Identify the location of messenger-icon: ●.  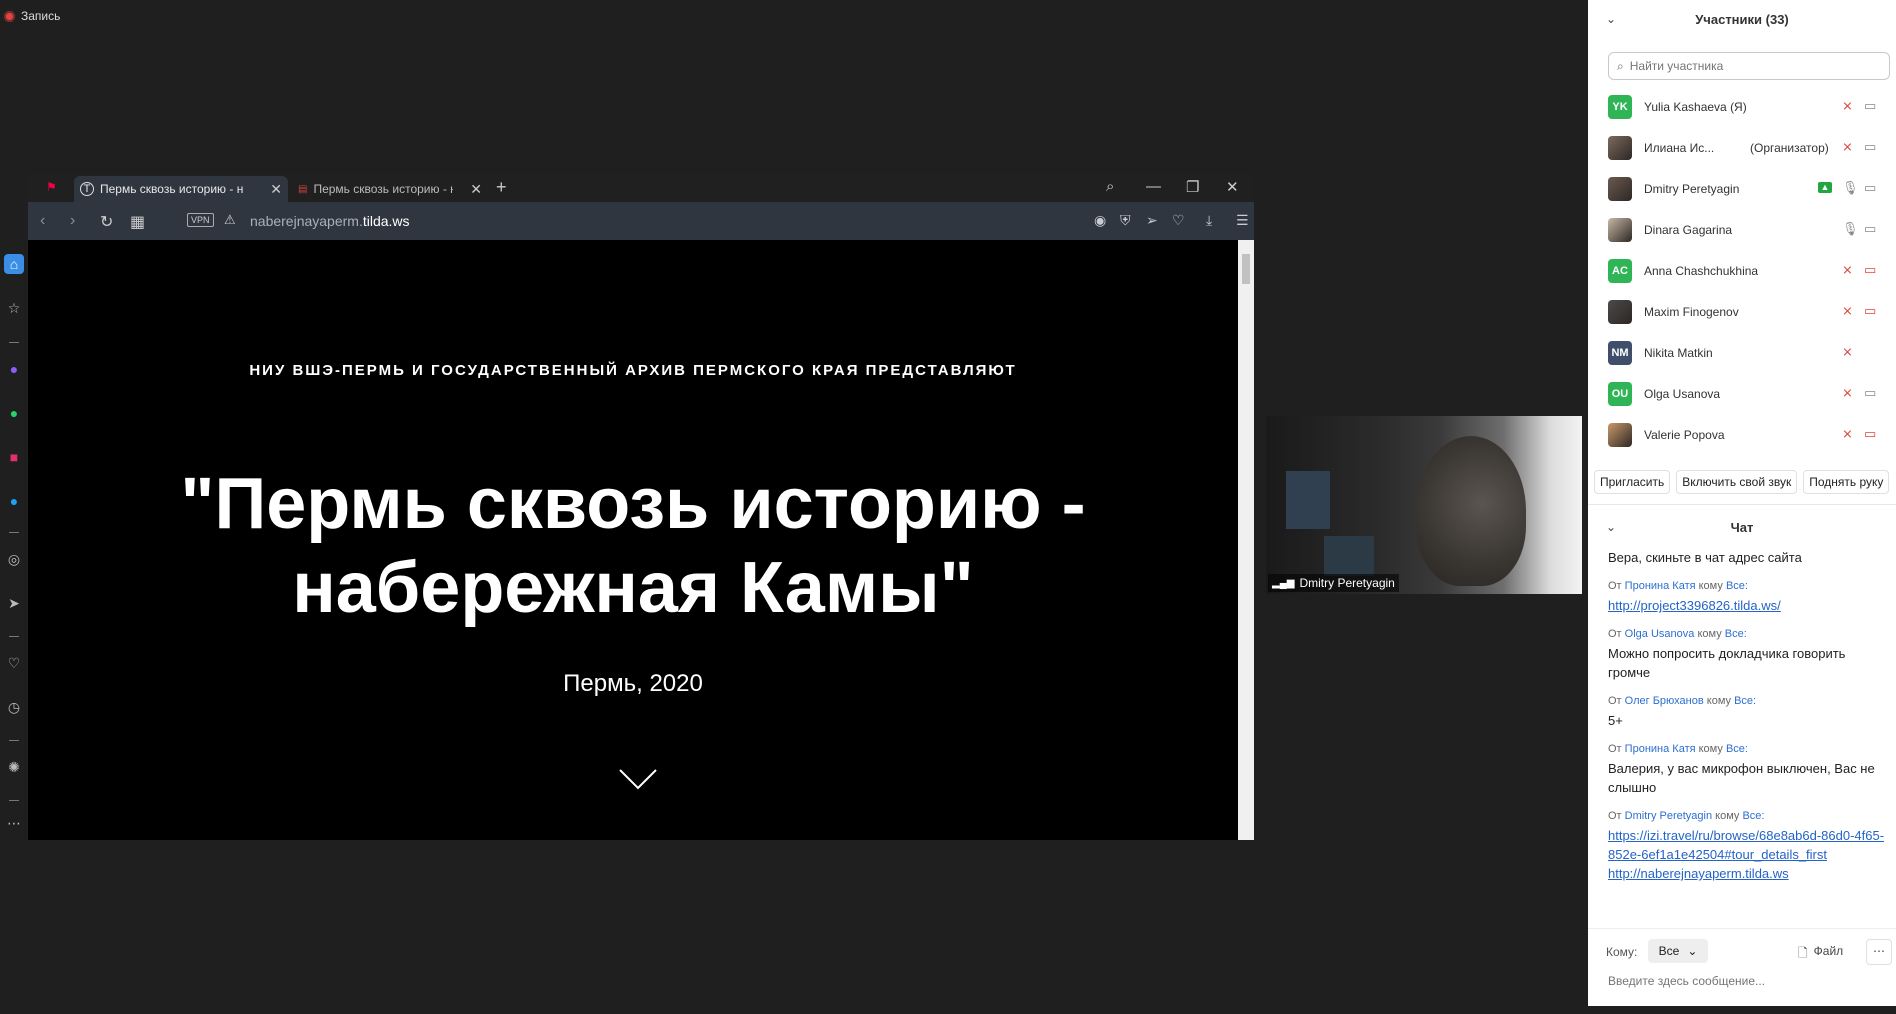
(14, 369).